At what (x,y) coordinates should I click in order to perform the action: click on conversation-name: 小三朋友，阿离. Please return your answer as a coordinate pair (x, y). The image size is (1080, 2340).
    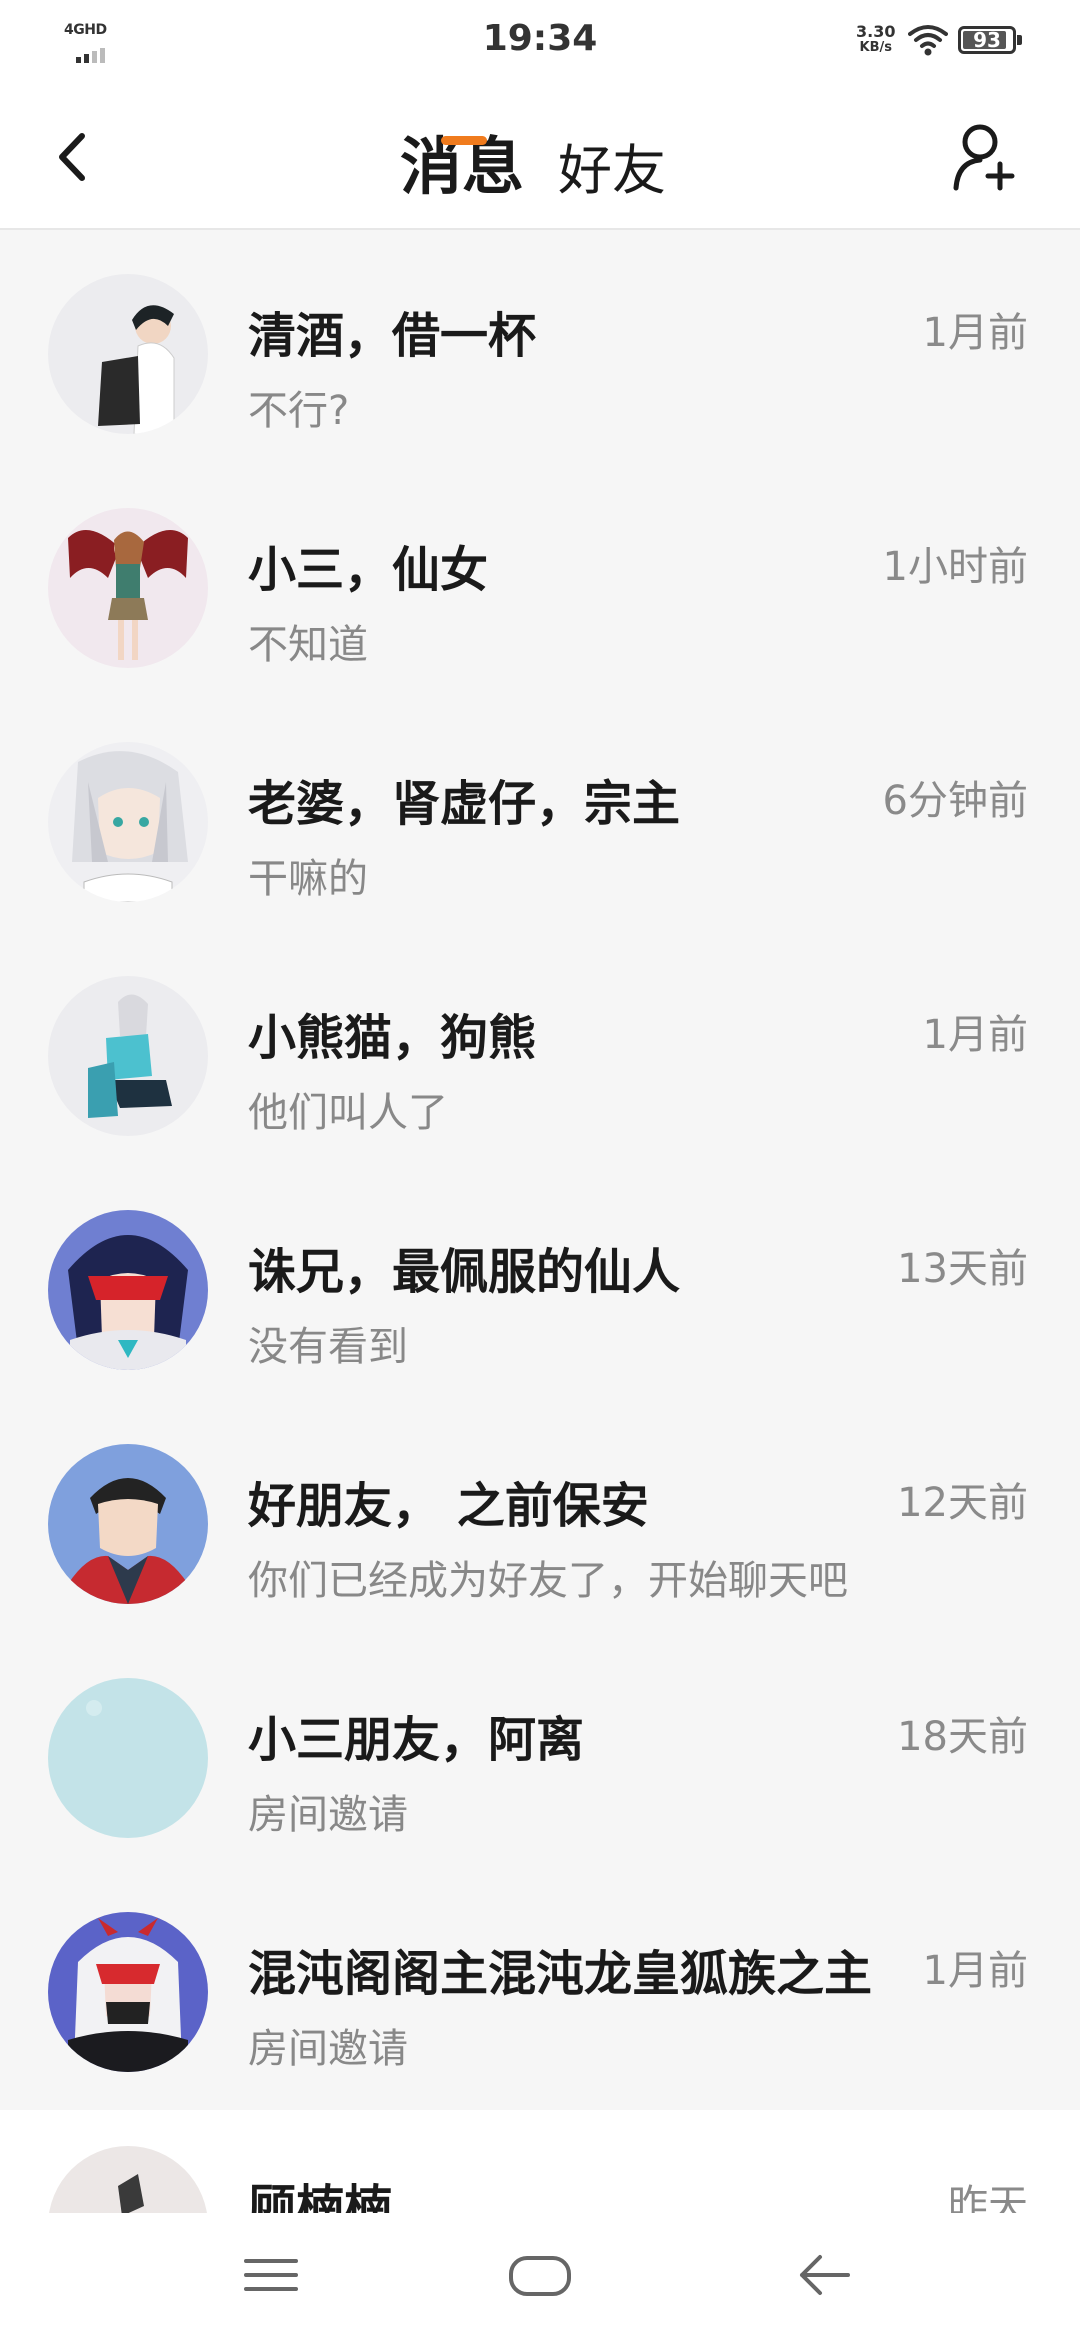
    Looking at the image, I should click on (416, 1740).